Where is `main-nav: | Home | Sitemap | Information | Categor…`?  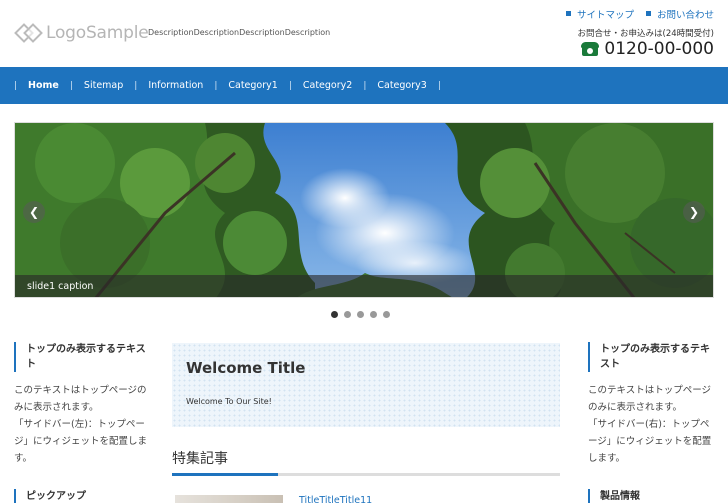 main-nav: | Home | Sitemap | Information | Categor… is located at coordinates (364, 85).